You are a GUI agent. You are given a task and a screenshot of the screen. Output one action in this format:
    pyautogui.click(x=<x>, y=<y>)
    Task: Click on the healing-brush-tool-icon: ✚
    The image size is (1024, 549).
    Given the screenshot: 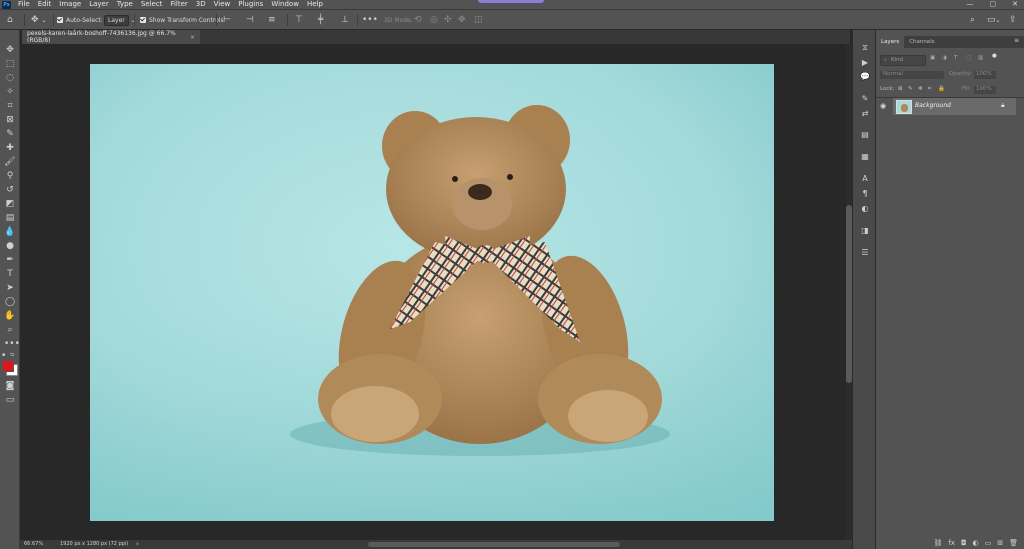 What is the action you would take?
    pyautogui.click(x=10, y=148)
    